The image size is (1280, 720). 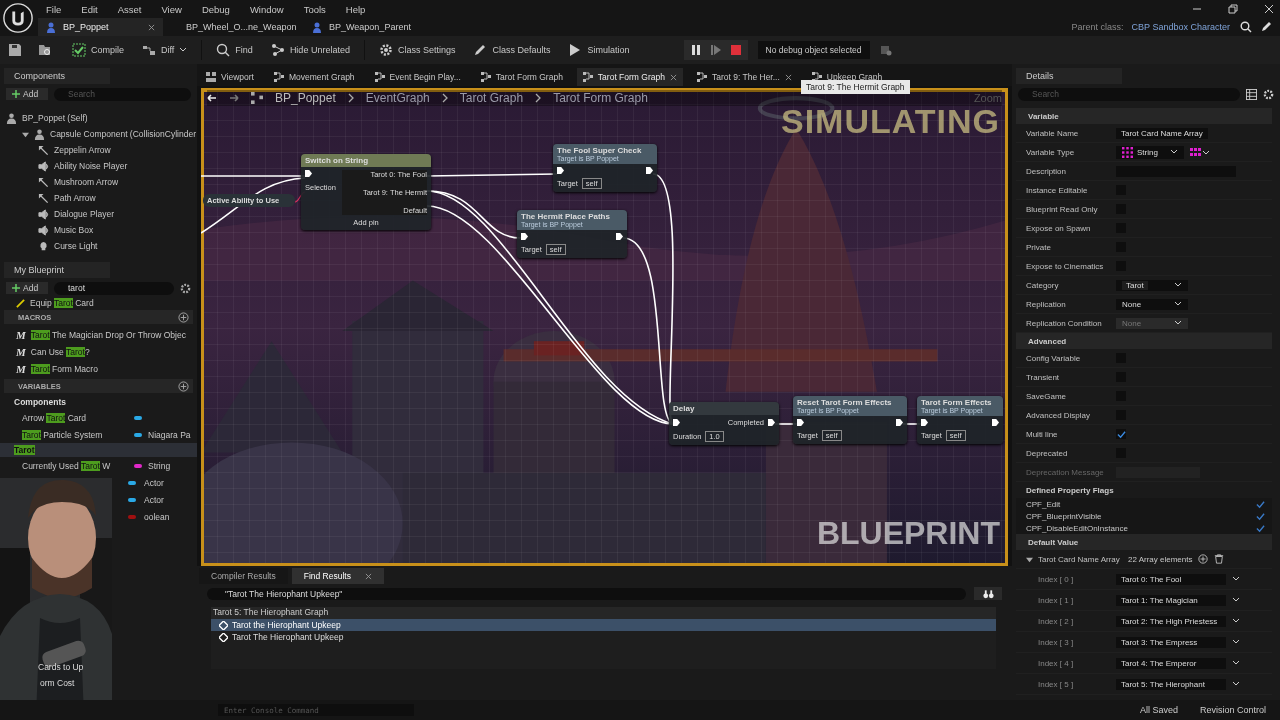 What do you see at coordinates (1171, 621) in the screenshot?
I see `text-field: Tarot 2: The High Priestess` at bounding box center [1171, 621].